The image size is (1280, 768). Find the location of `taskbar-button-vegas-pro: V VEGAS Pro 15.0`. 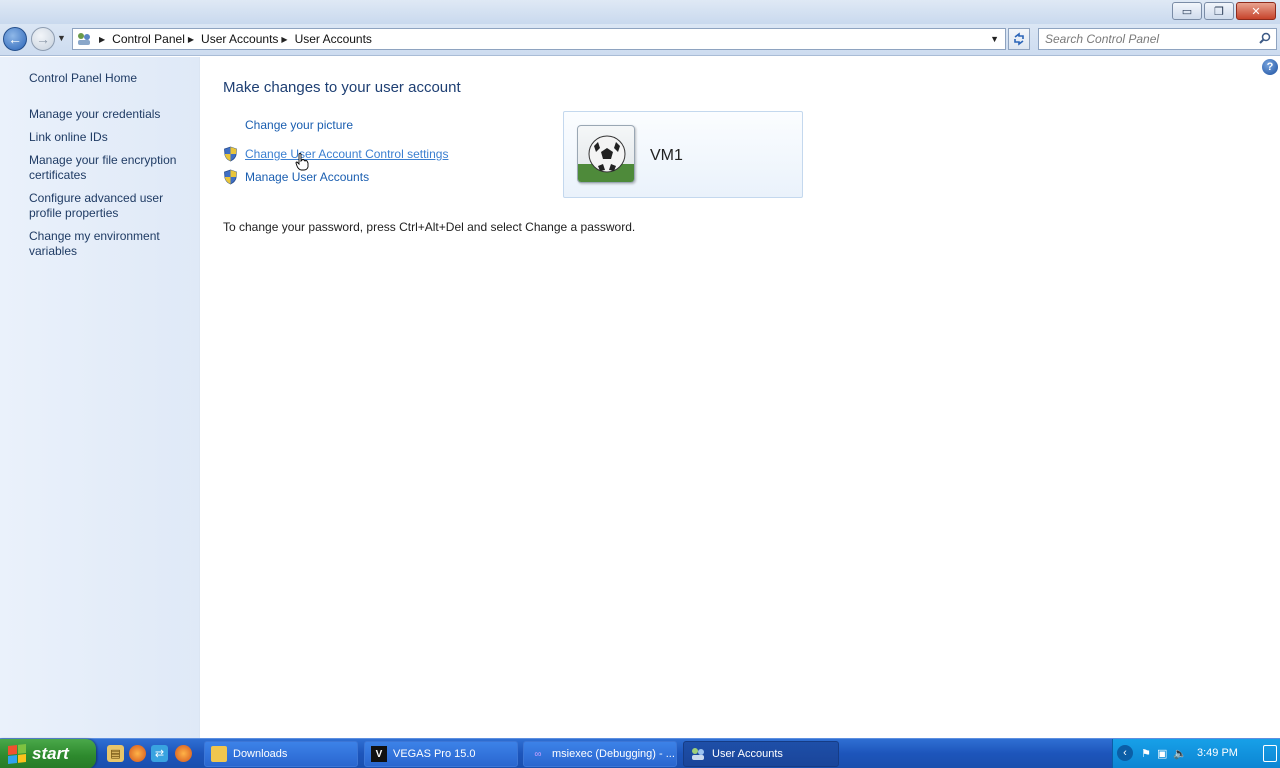

taskbar-button-vegas-pro: V VEGAS Pro 15.0 is located at coordinates (441, 754).